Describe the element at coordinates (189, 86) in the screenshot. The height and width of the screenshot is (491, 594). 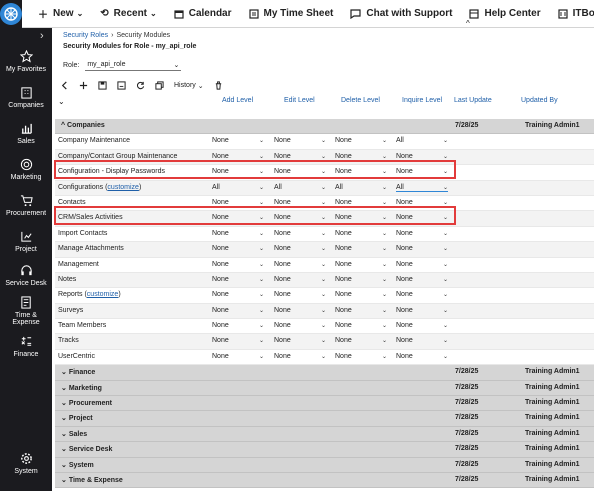
I see `history-menu: History ⌄` at that location.